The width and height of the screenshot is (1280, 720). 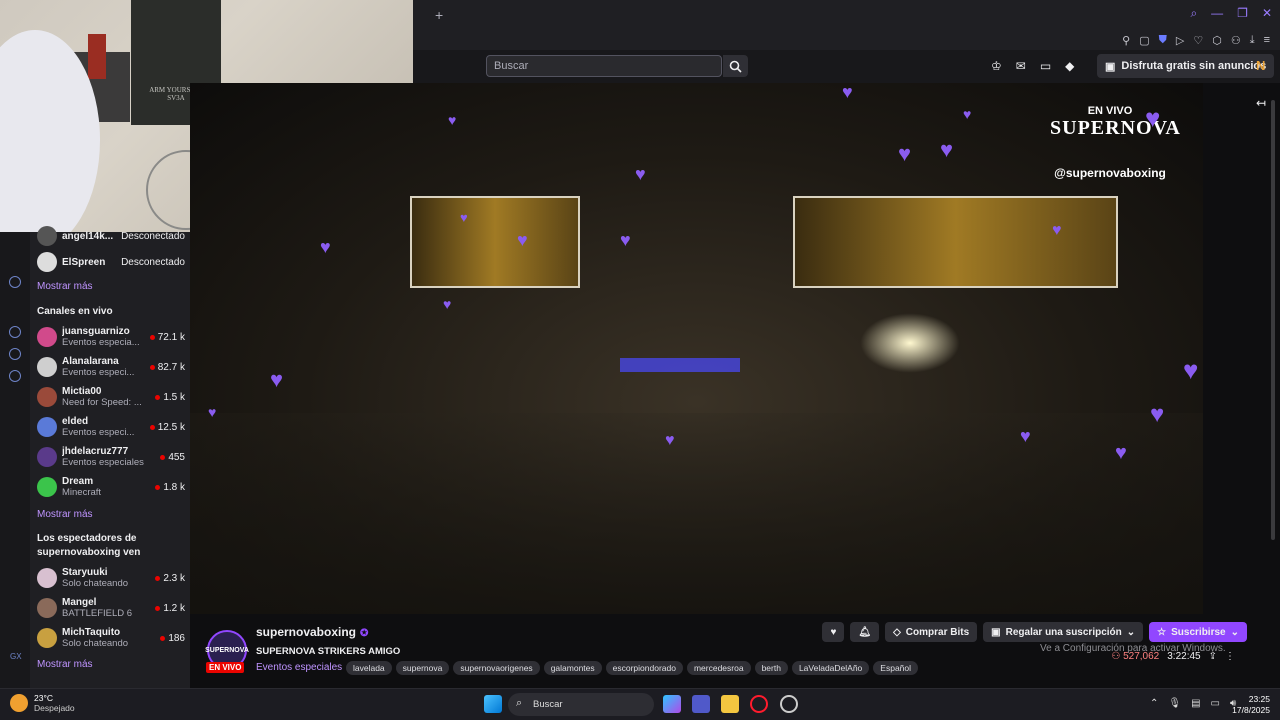 I want to click on nav-icons: ♔ ✉ ▭ ◆, so click(x=1032, y=66).